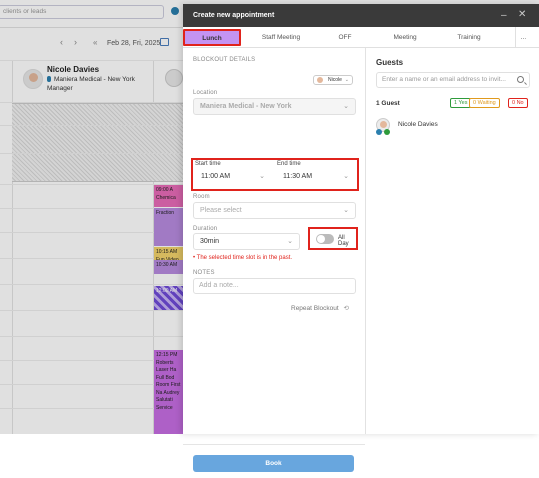 This screenshot has width=539, height=478. What do you see at coordinates (361, 15) in the screenshot?
I see `modal-header: Create new appointment – ✕` at bounding box center [361, 15].